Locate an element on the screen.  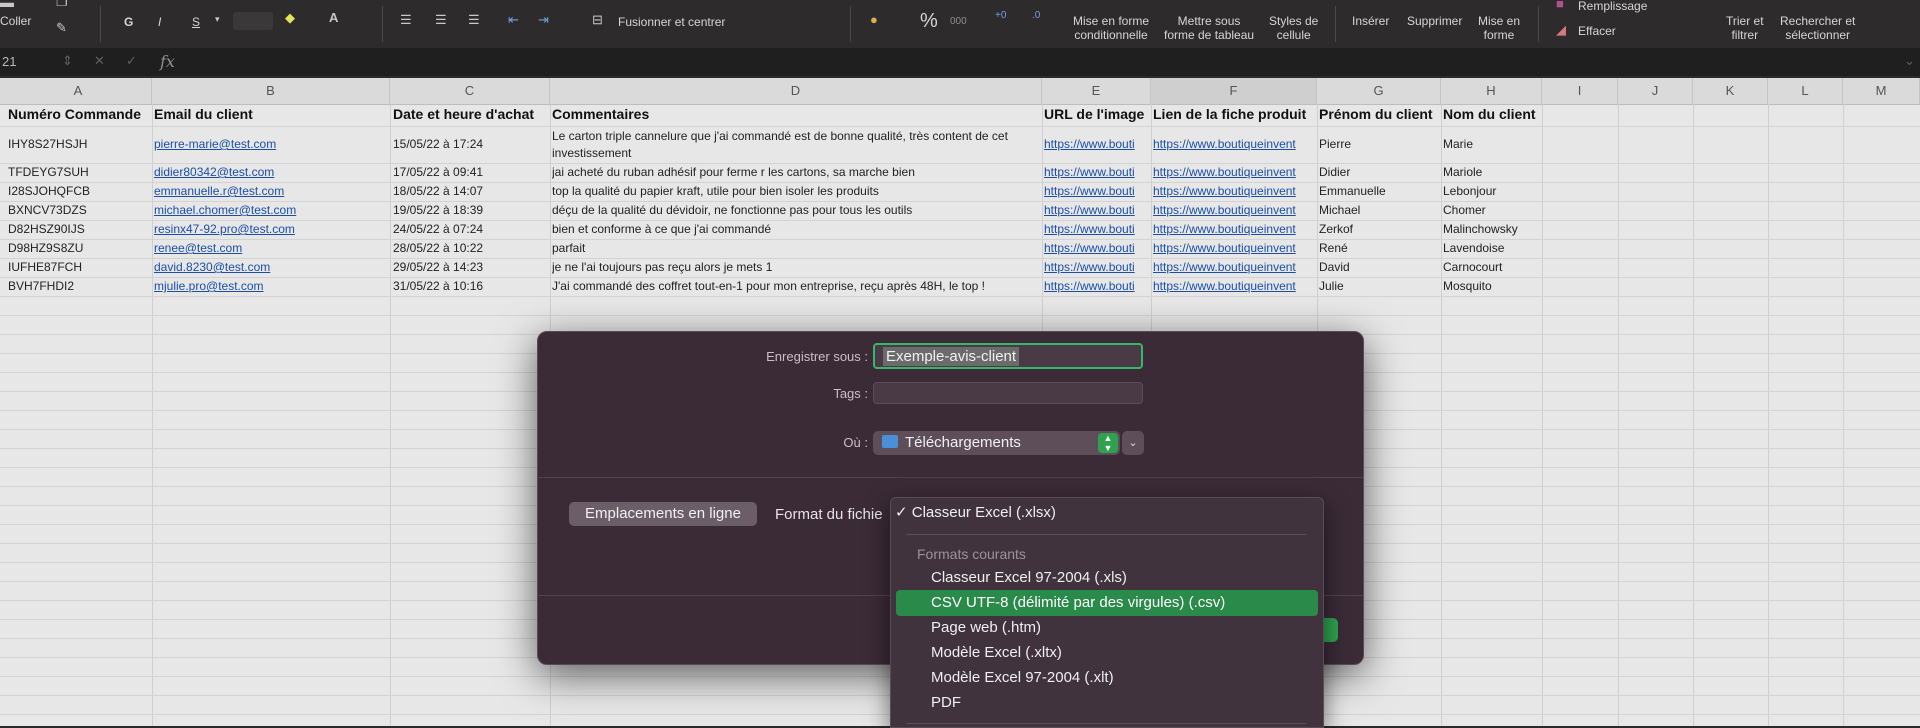
header-cell: Numéro Commande is located at coordinates (79, 114).